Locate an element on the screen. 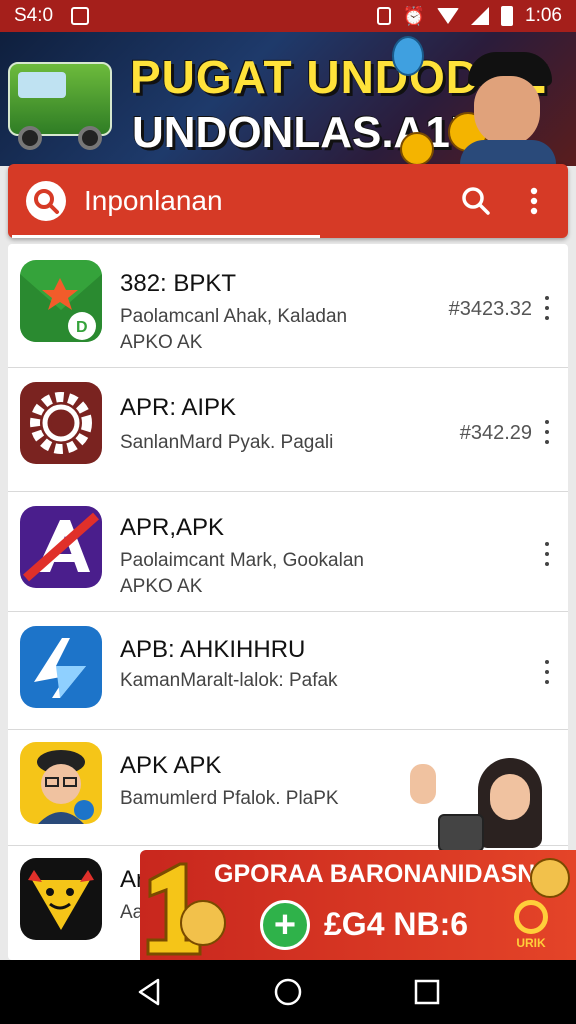 This screenshot has width=576, height=1024. home-icon is located at coordinates (288, 992).